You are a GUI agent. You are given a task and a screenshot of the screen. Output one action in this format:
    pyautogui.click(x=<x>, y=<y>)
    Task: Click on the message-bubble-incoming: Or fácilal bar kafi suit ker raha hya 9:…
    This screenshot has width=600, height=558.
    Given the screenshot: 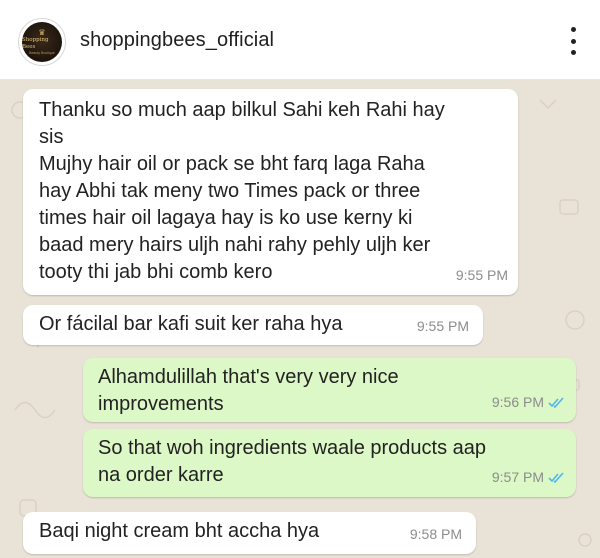 What is the action you would take?
    pyautogui.click(x=253, y=325)
    